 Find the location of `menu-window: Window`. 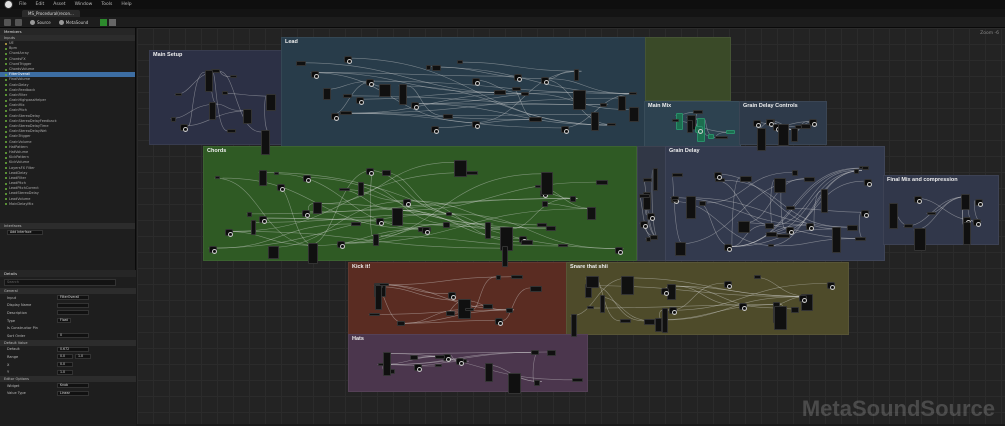

menu-window: Window is located at coordinates (84, 4).